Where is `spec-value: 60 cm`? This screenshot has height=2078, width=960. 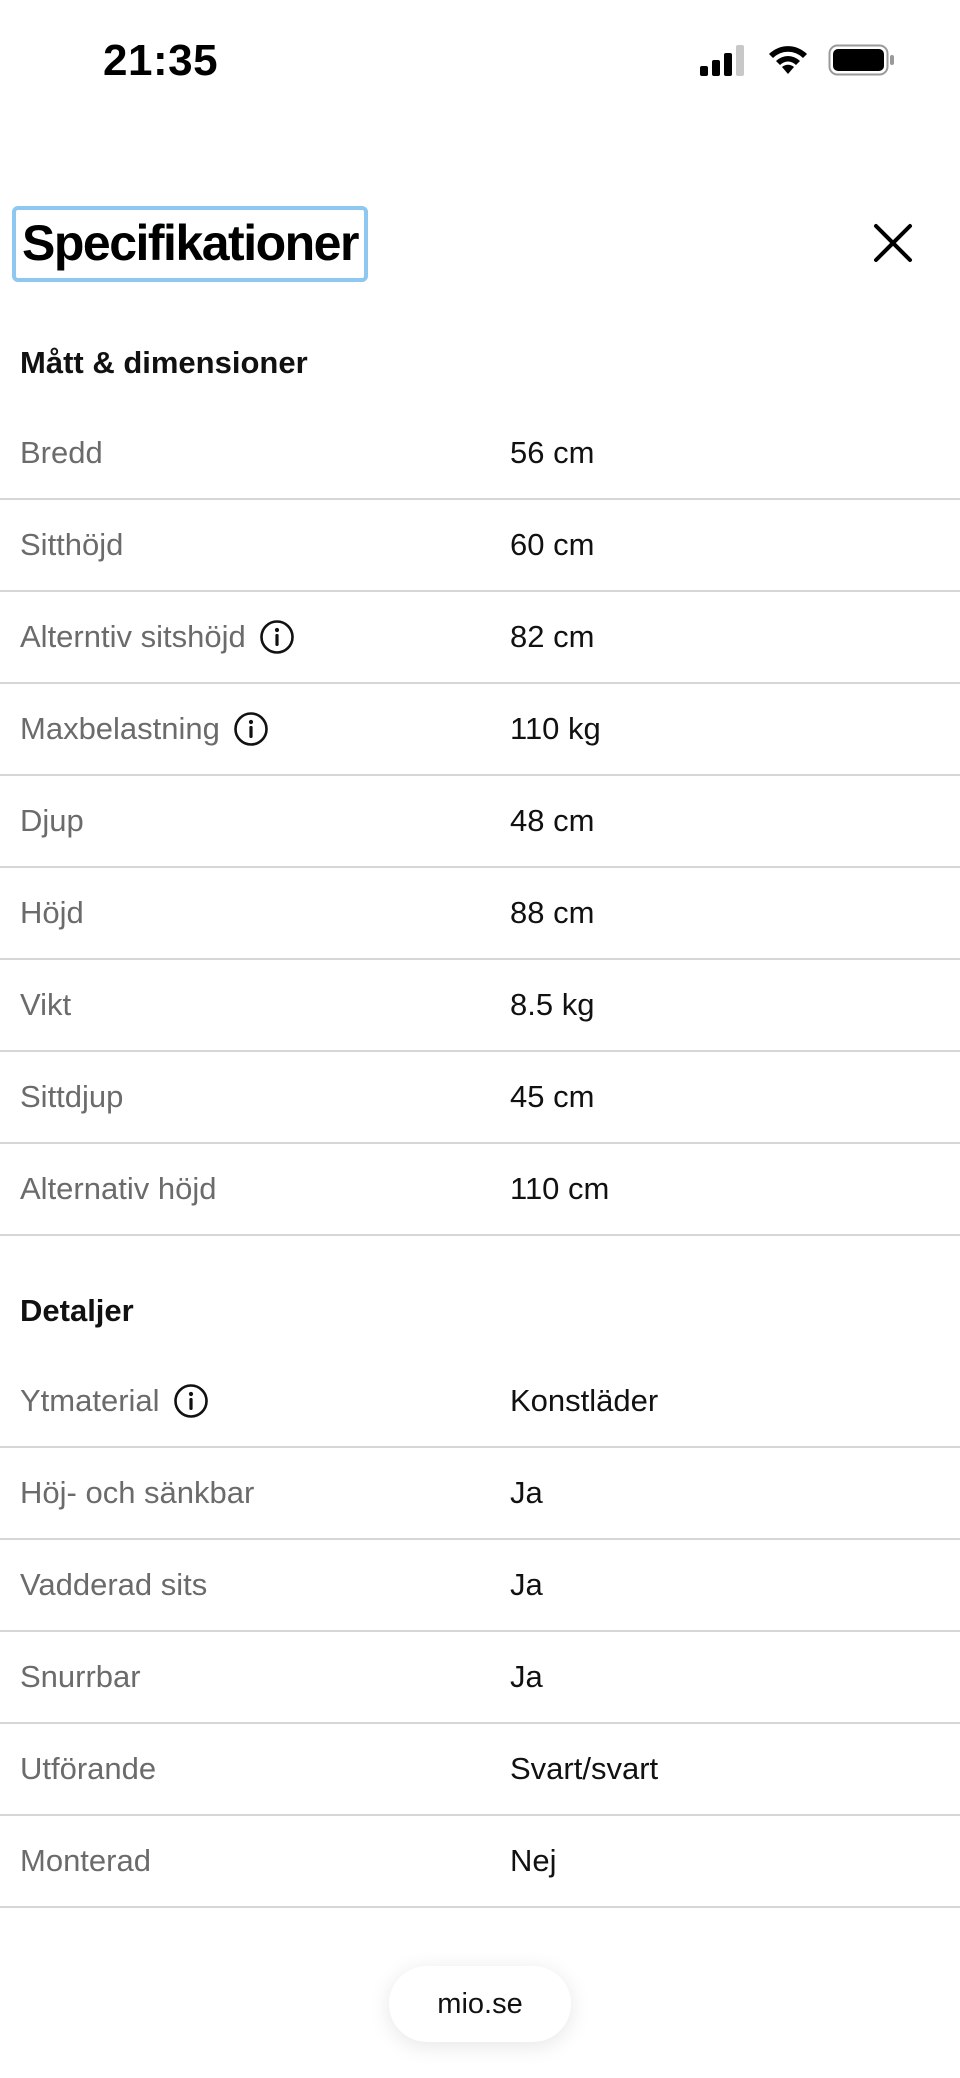
spec-value: 60 cm is located at coordinates (552, 544).